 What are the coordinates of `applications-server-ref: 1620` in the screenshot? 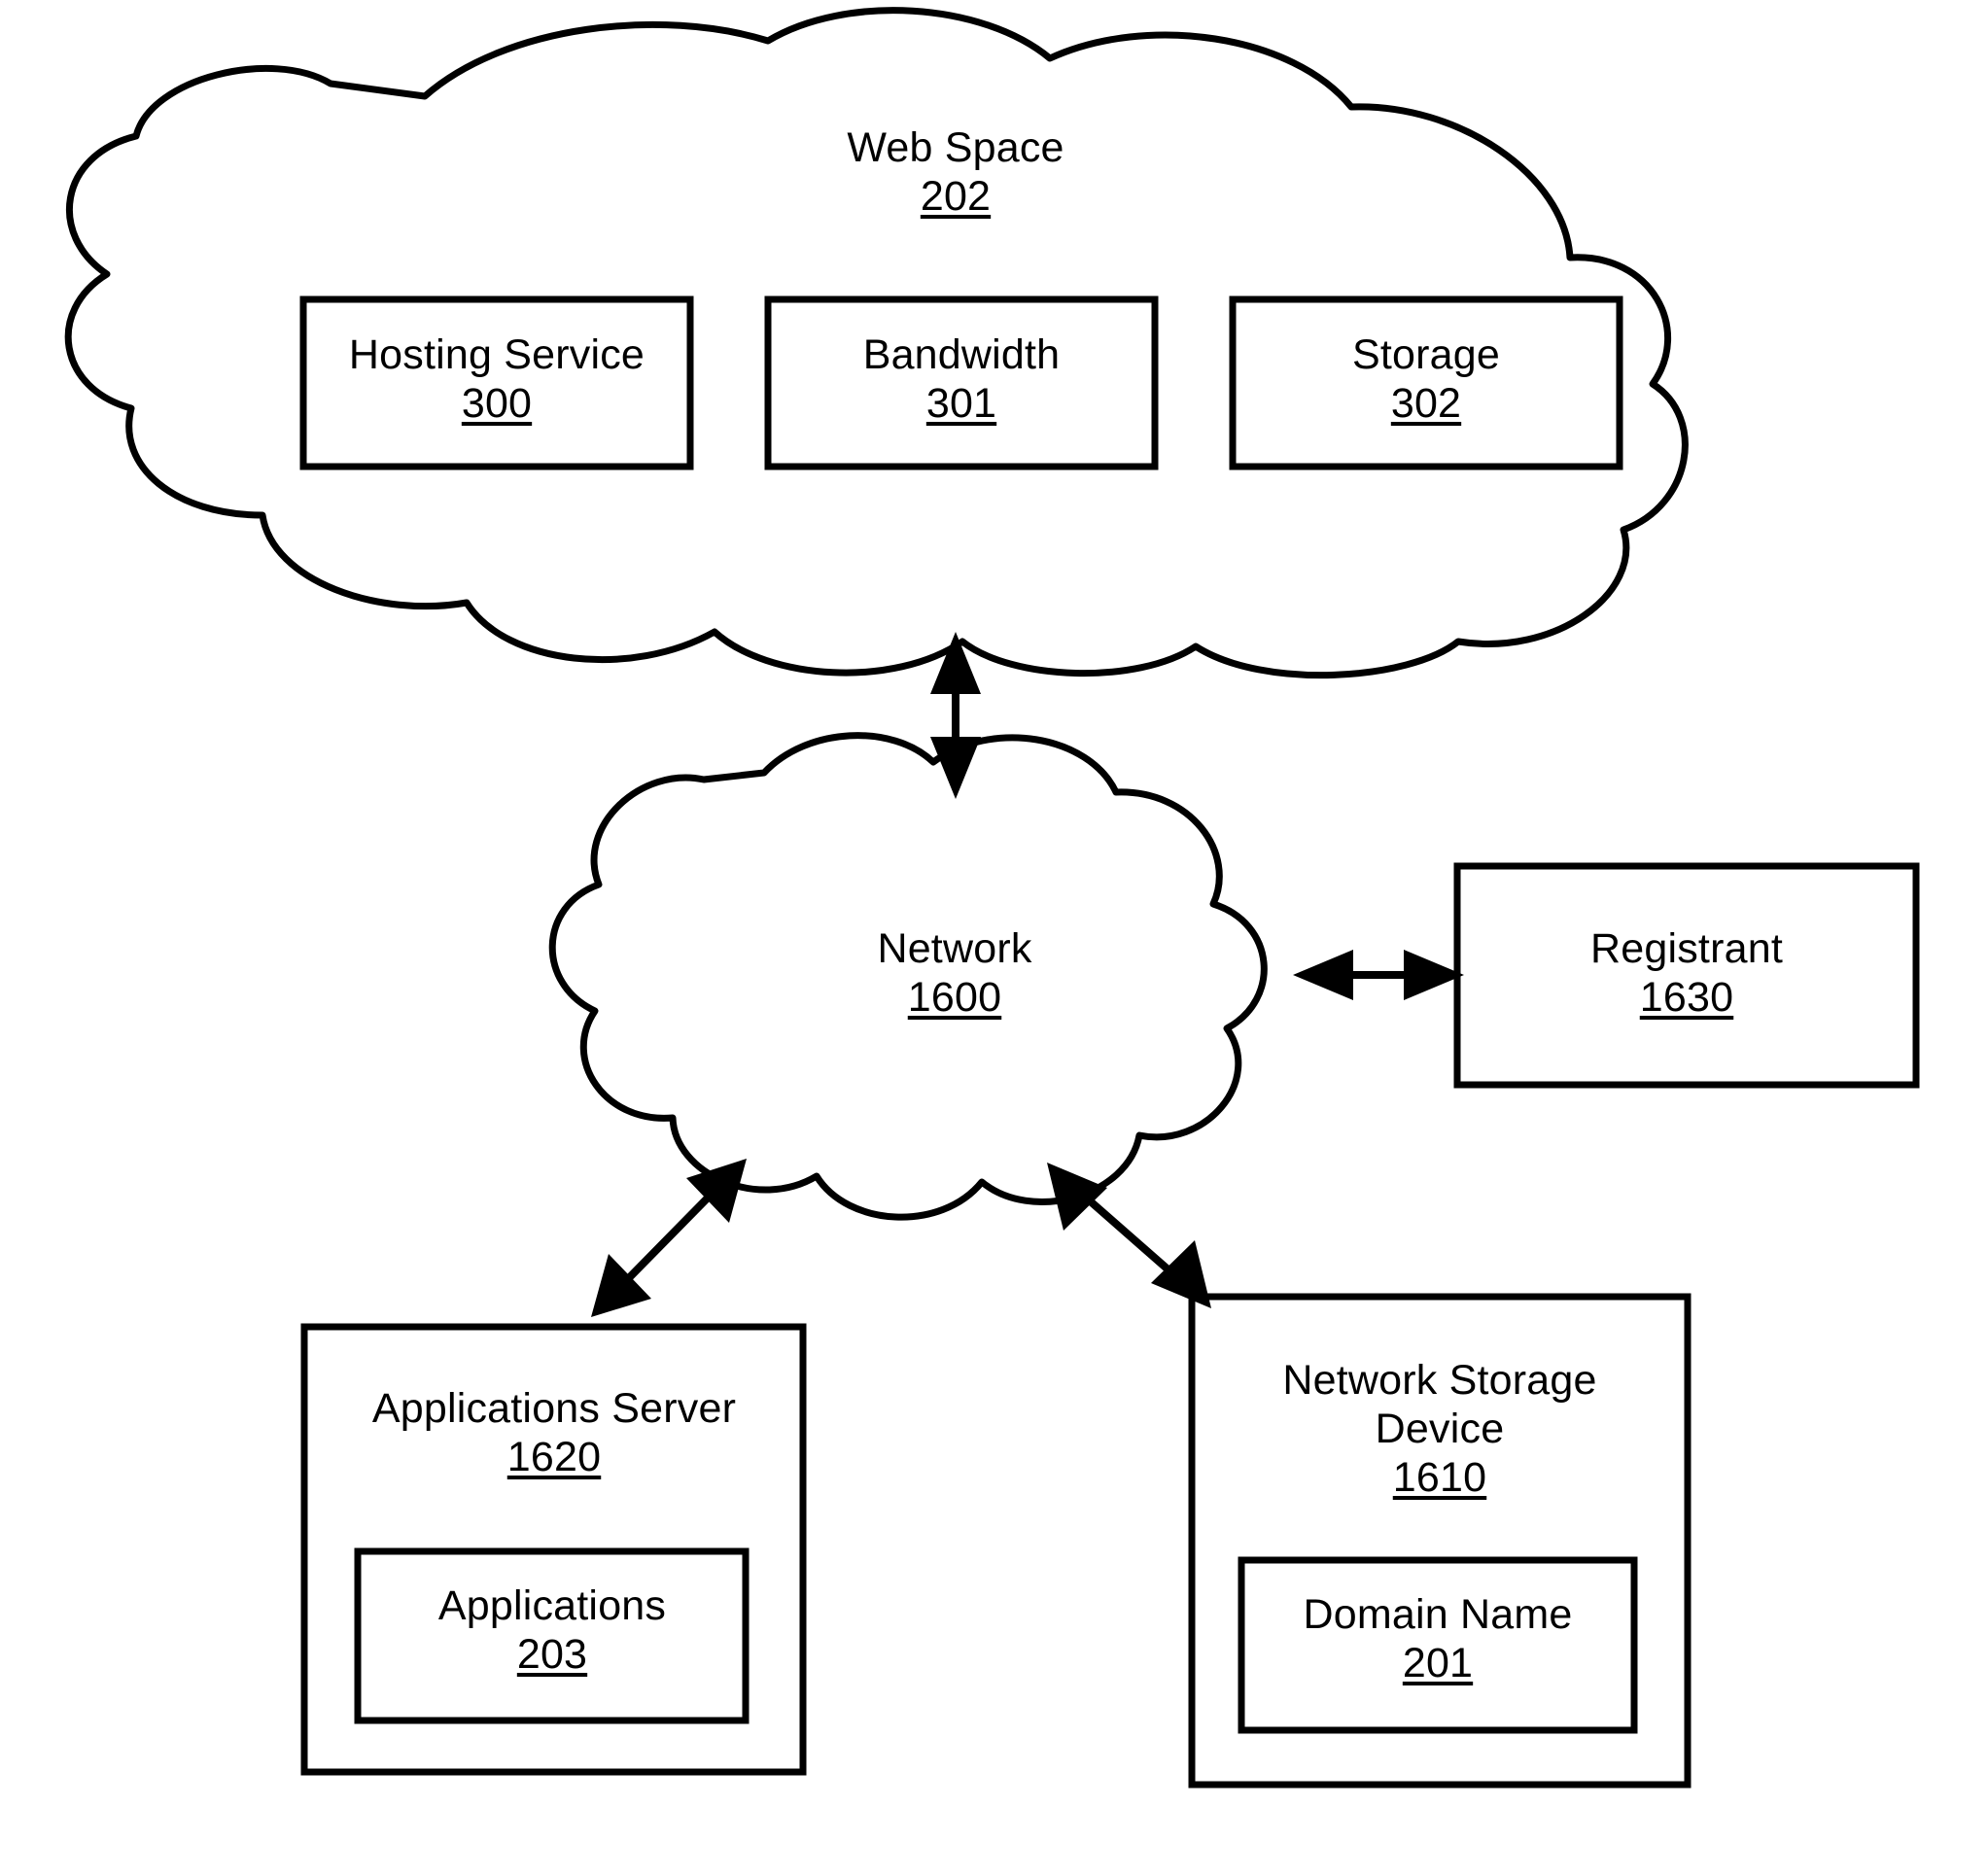 It's located at (554, 1456).